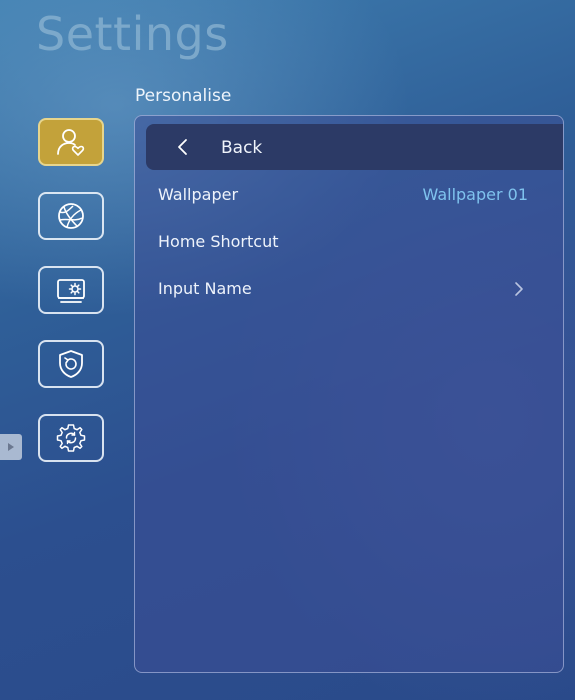  I want to click on setting-label: Input Name, so click(205, 288).